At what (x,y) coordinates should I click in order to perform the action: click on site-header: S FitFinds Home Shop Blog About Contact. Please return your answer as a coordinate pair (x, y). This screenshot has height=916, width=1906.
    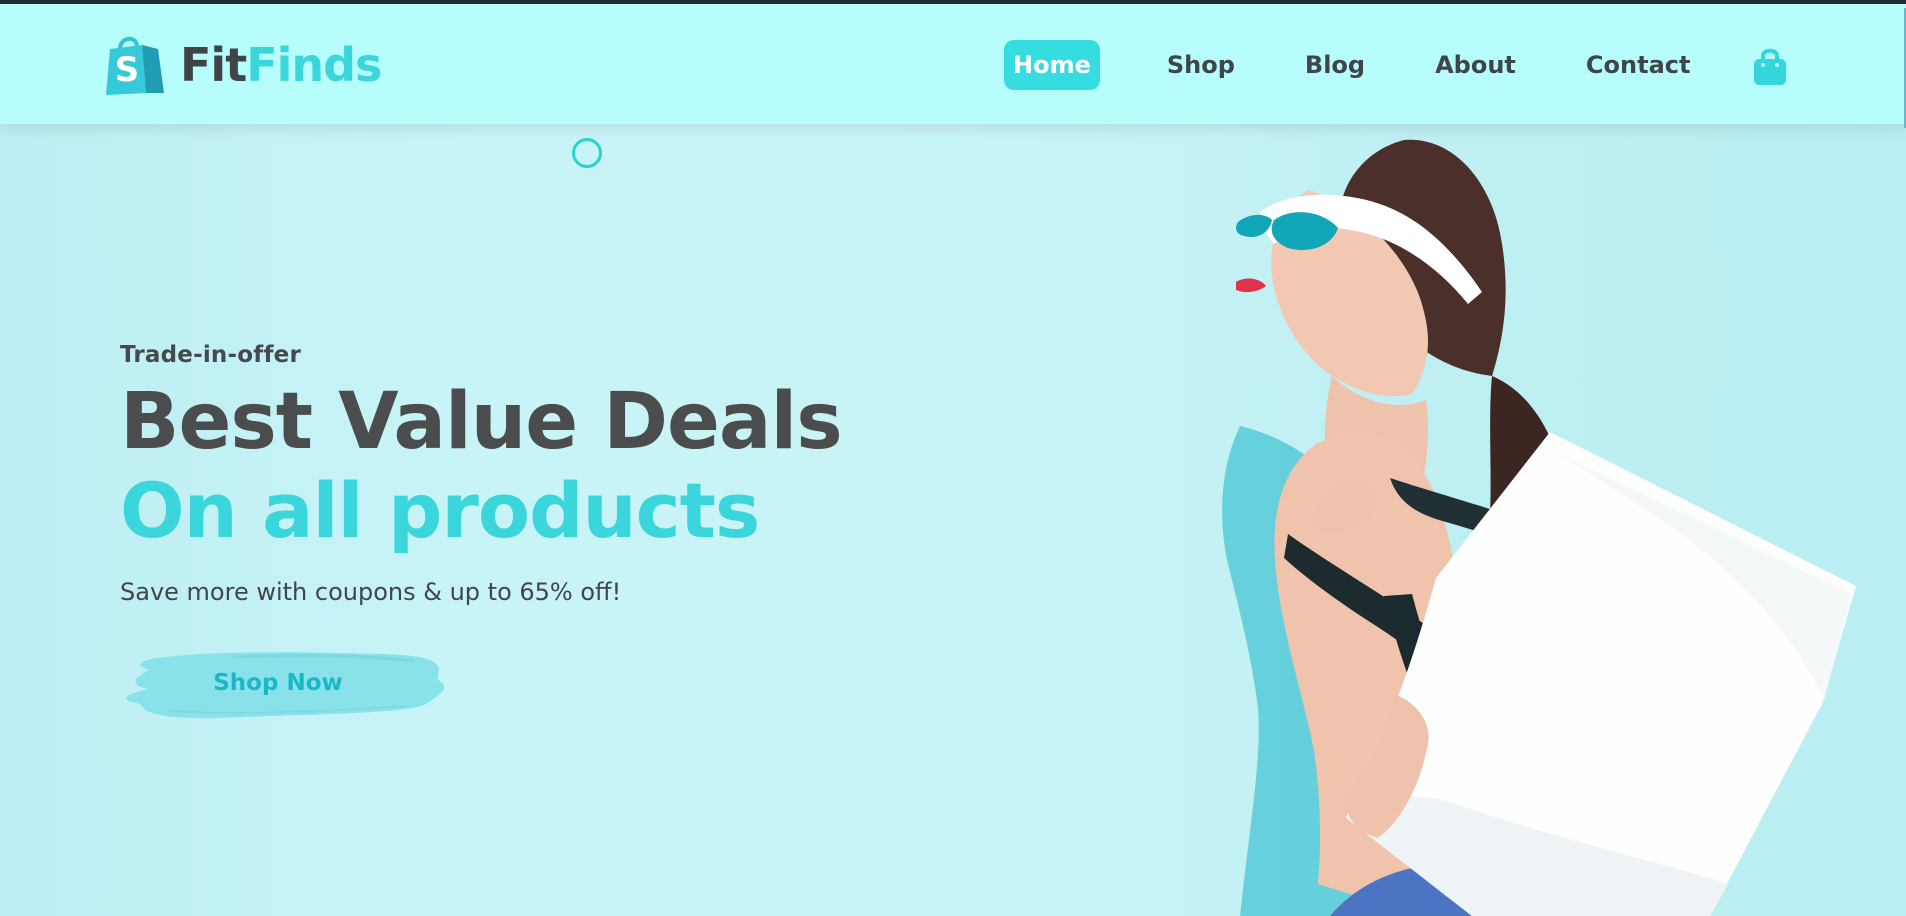
    Looking at the image, I should click on (953, 66).